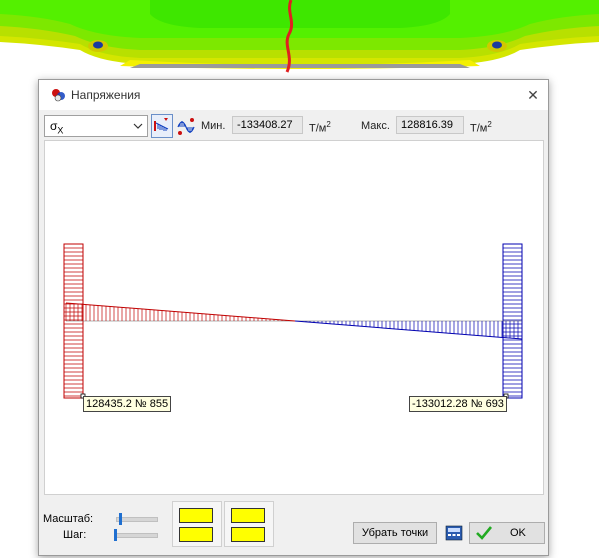  What do you see at coordinates (106, 95) in the screenshot?
I see `window-title: Напряжения` at bounding box center [106, 95].